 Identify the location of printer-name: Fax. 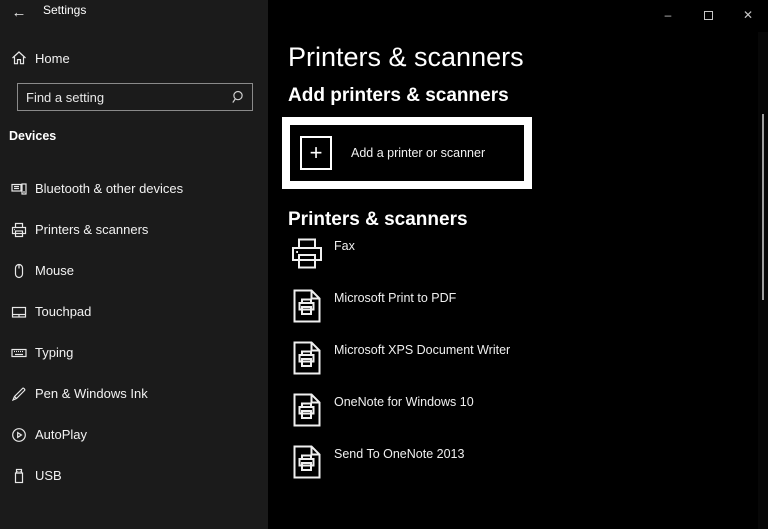
(344, 246).